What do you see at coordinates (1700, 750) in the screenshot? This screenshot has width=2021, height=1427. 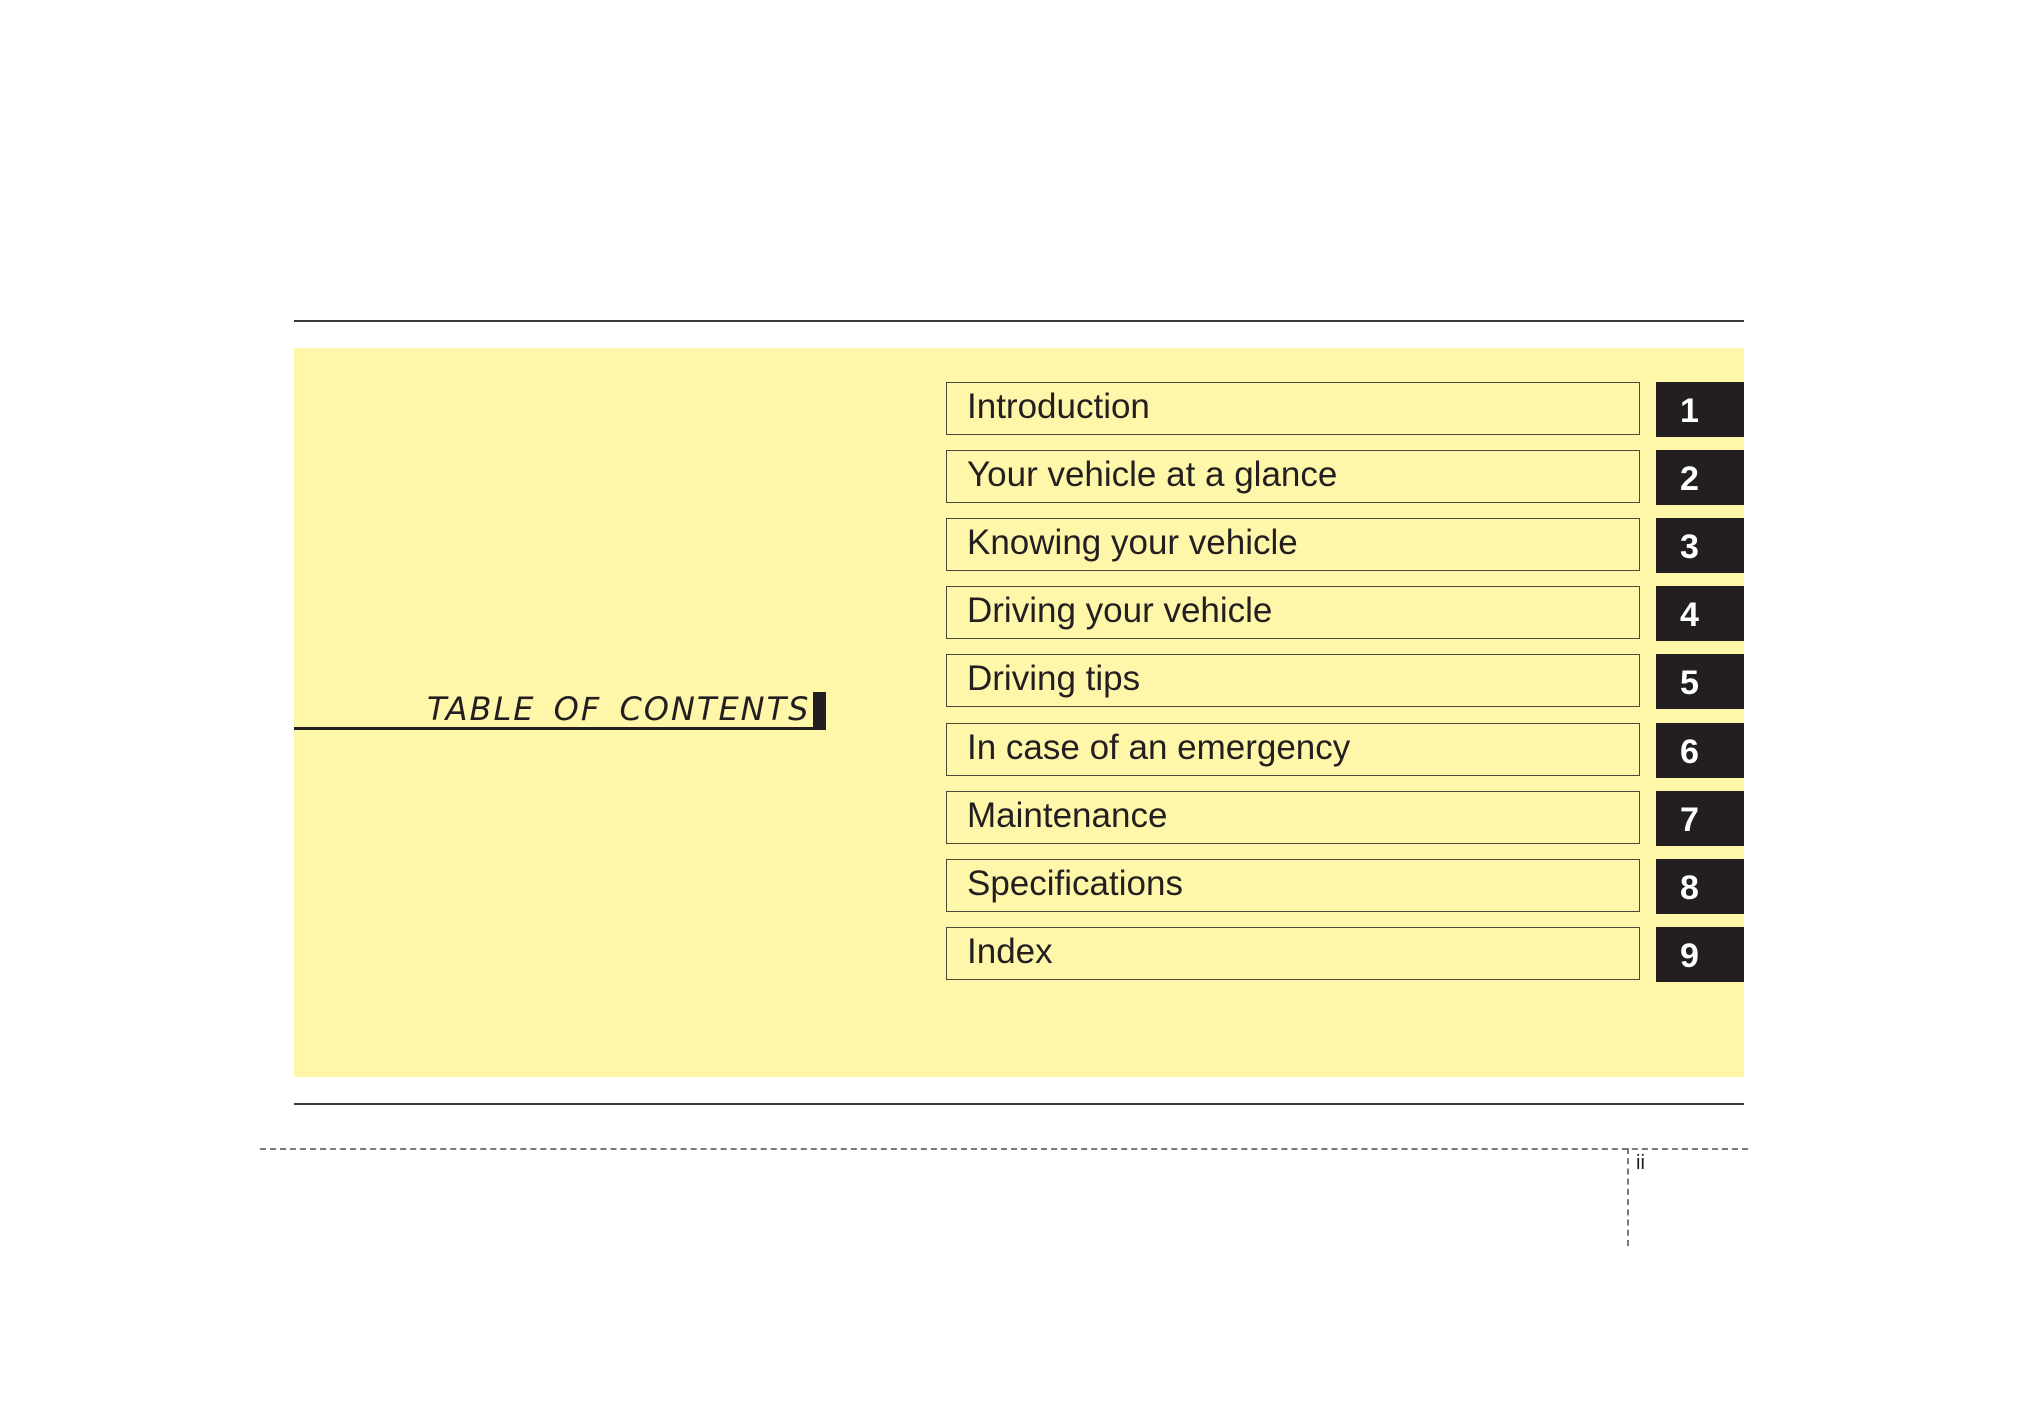 I see `chapter-tab: 6` at bounding box center [1700, 750].